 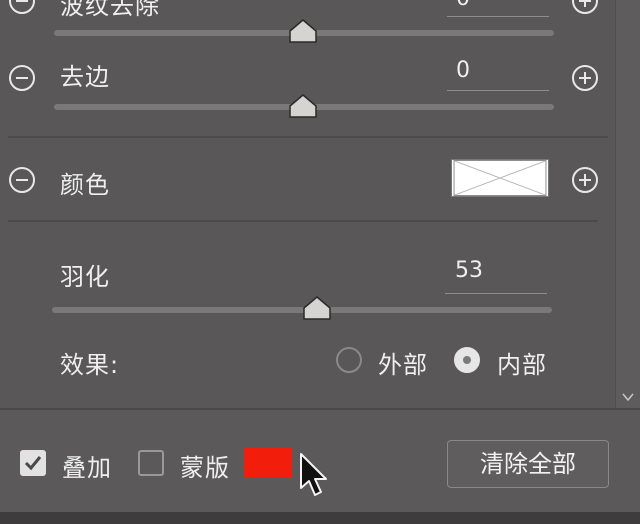 What do you see at coordinates (151, 463) in the screenshot?
I see `mask-checkbox` at bounding box center [151, 463].